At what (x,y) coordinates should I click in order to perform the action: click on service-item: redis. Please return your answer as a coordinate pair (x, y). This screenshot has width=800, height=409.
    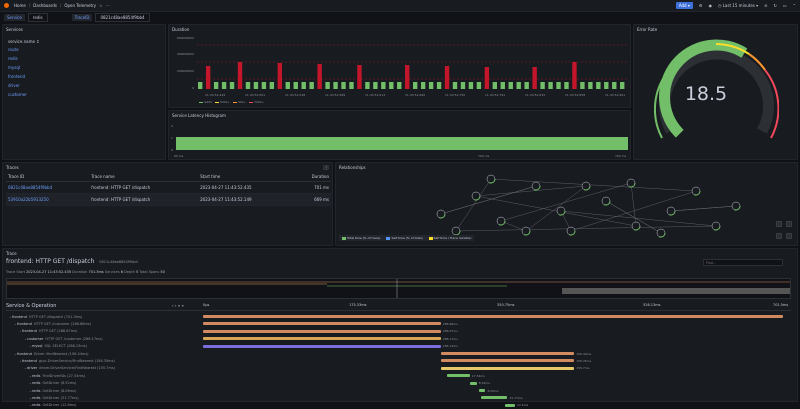
    Looking at the image, I should click on (13, 58).